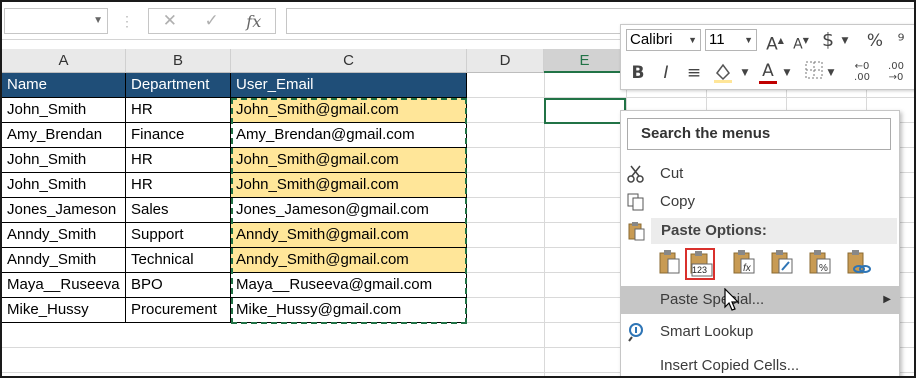  I want to click on chevron-right-icon: ▶, so click(887, 299).